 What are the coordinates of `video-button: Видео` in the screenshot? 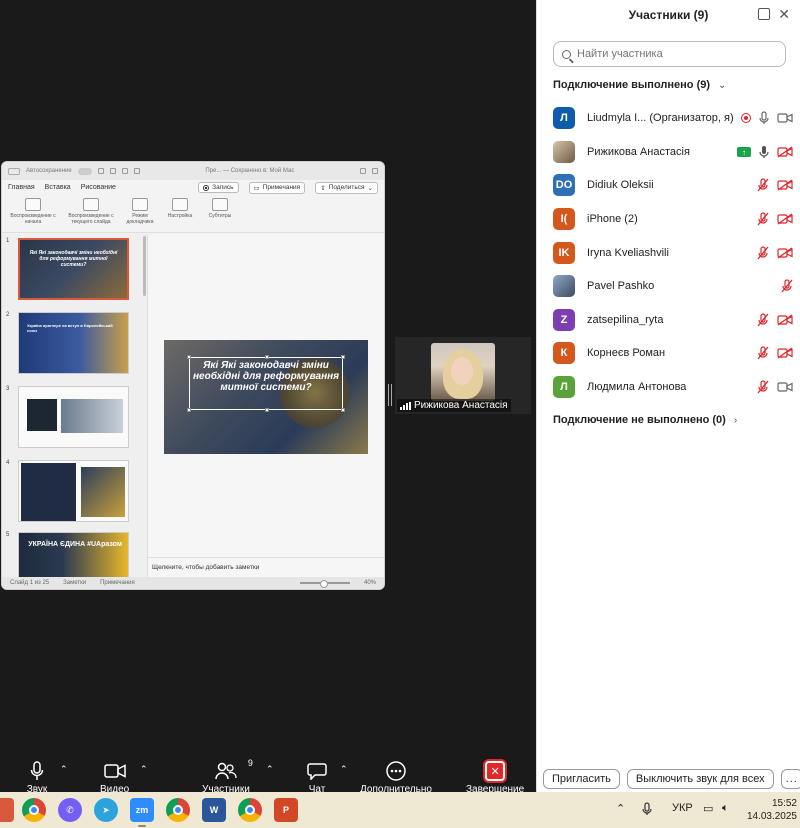 It's located at (114, 777).